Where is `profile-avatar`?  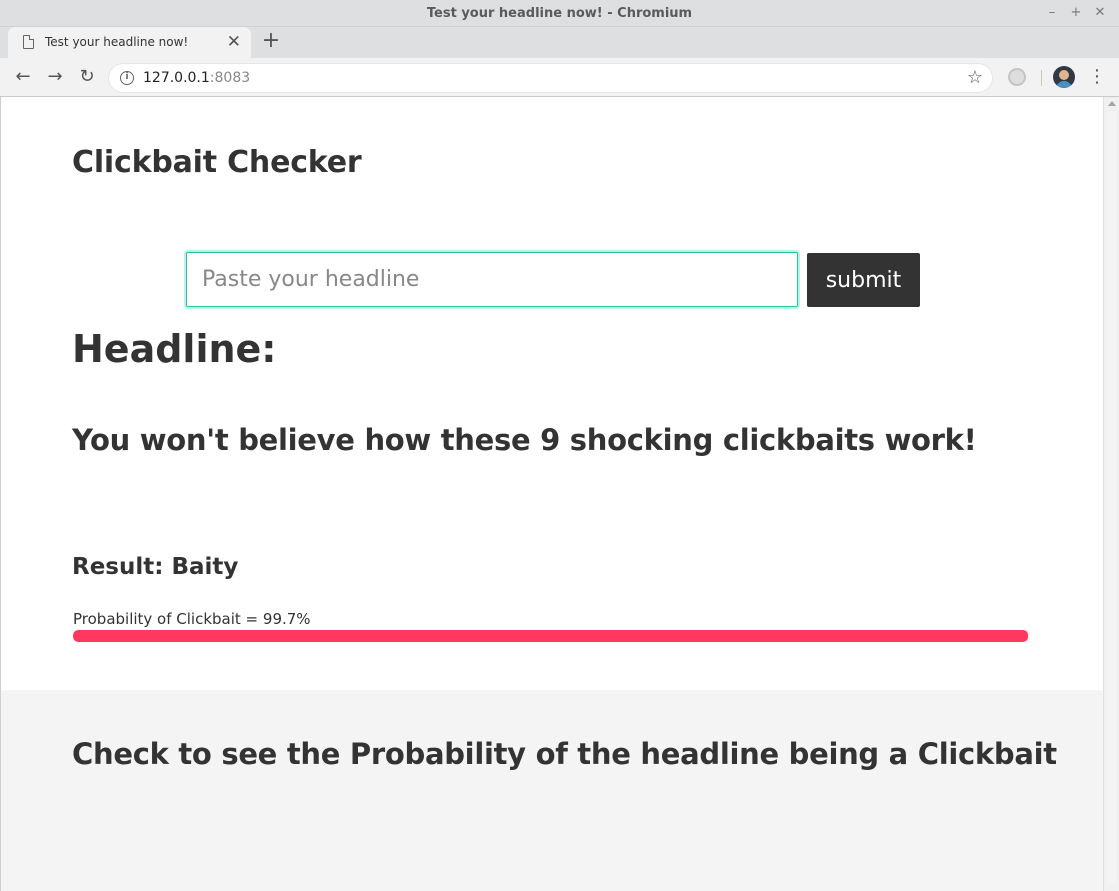 profile-avatar is located at coordinates (1064, 77).